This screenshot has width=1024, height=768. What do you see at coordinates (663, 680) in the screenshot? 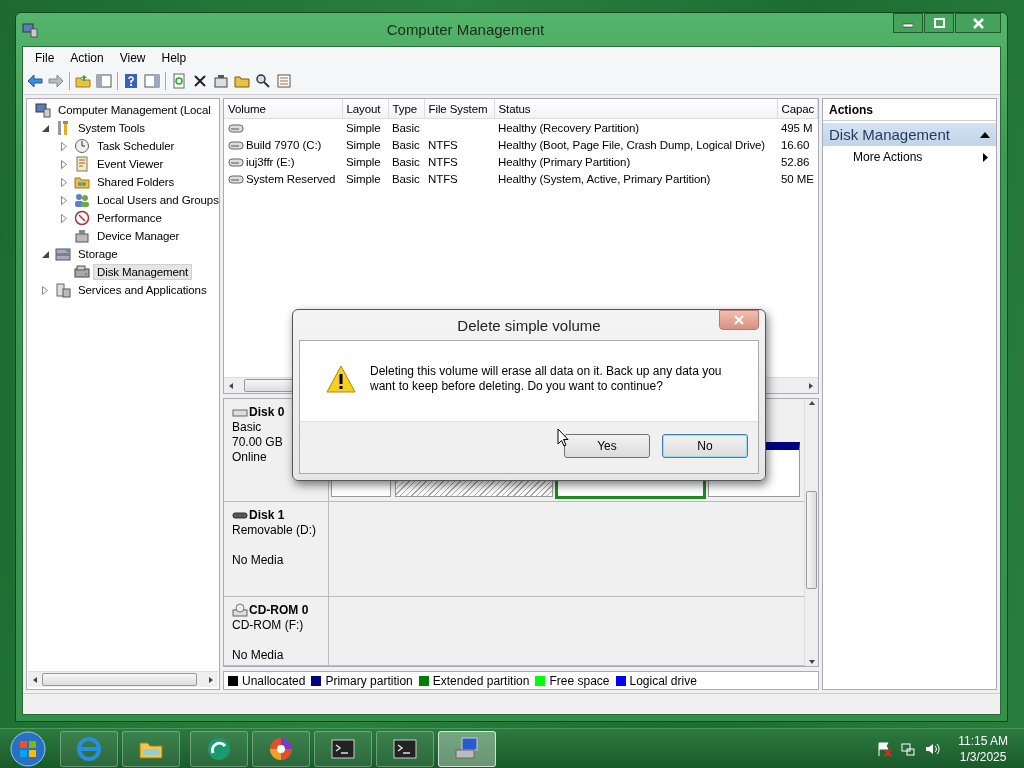
I see `legend-label: Logical drive` at bounding box center [663, 680].